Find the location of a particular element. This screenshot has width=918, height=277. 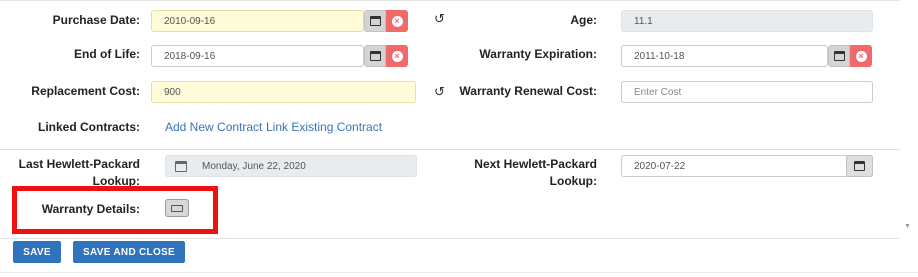

save-button: SAVE is located at coordinates (37, 252).